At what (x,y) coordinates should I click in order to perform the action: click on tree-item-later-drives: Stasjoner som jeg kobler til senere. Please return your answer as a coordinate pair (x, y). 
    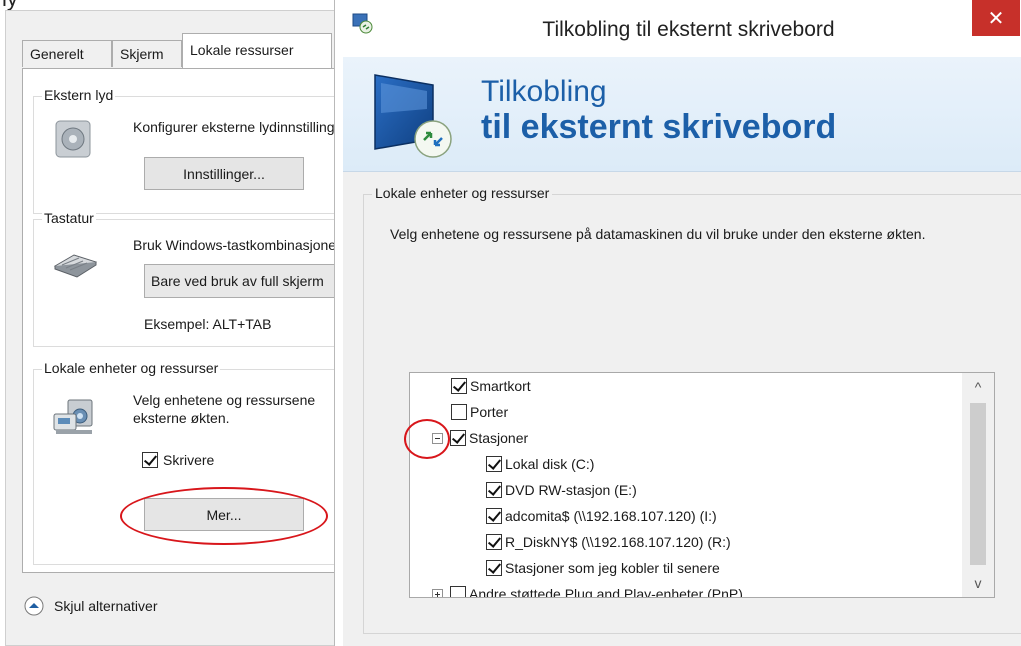
    Looking at the image, I should click on (603, 568).